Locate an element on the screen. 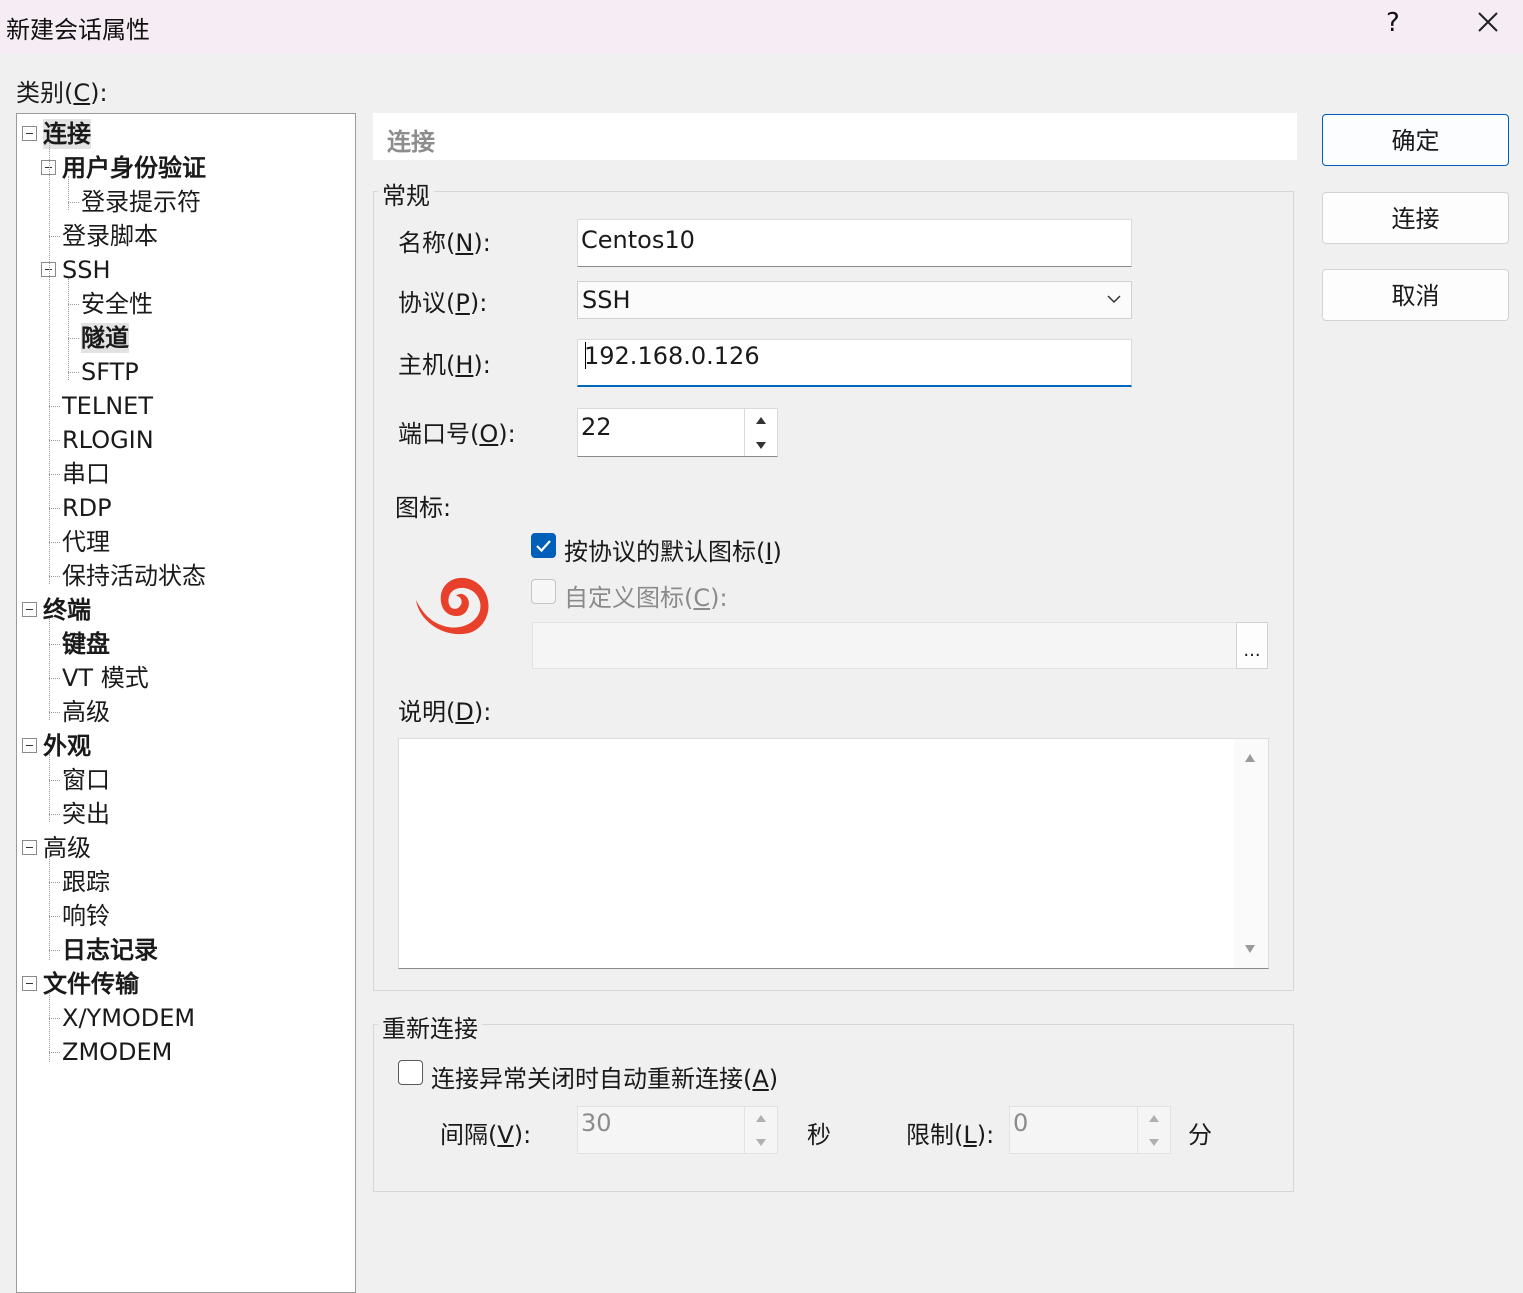  default-icon-label: 按协议的默认图标(I) is located at coordinates (673, 552).